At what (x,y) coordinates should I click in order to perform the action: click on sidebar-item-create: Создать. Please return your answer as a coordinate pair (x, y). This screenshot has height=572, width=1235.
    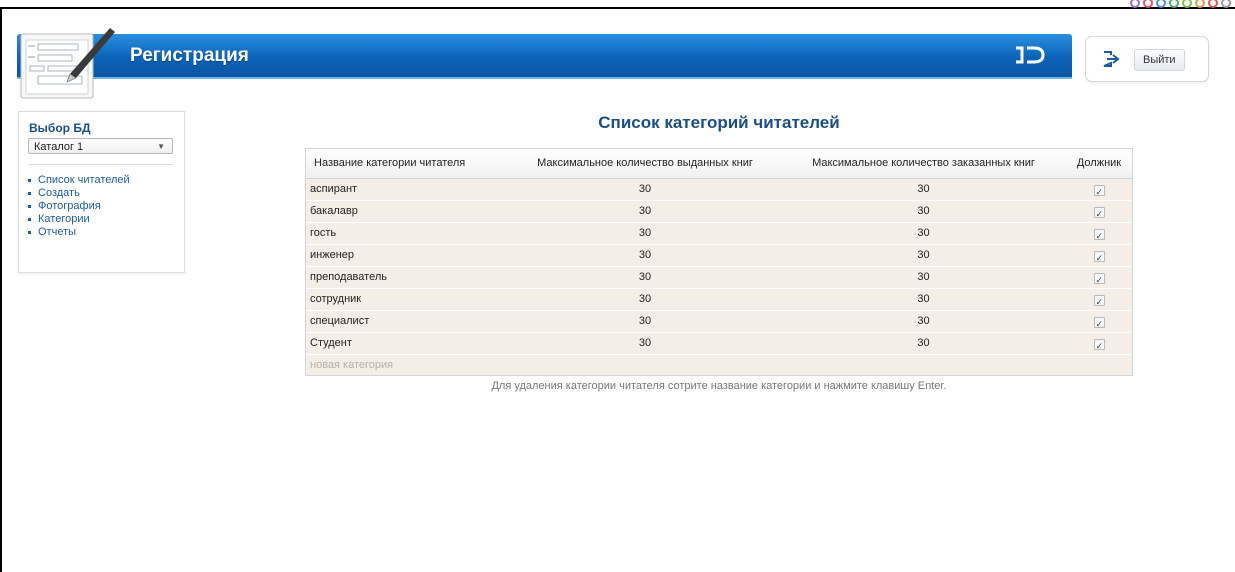
    Looking at the image, I should click on (79, 193).